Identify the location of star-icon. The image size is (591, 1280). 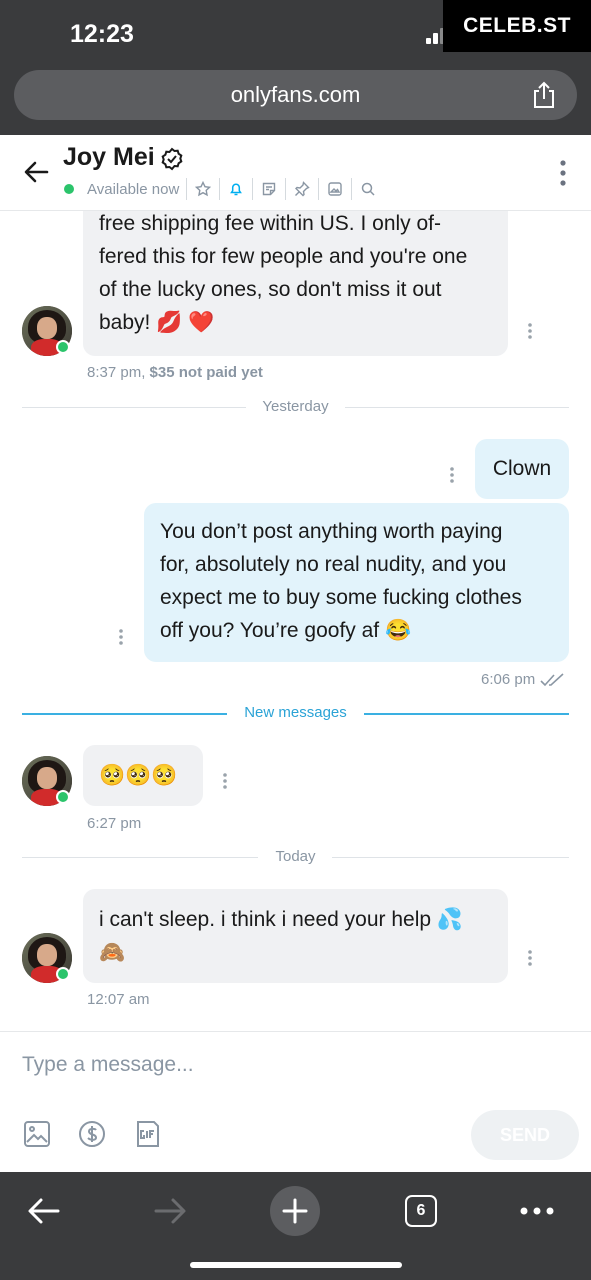
(202, 189).